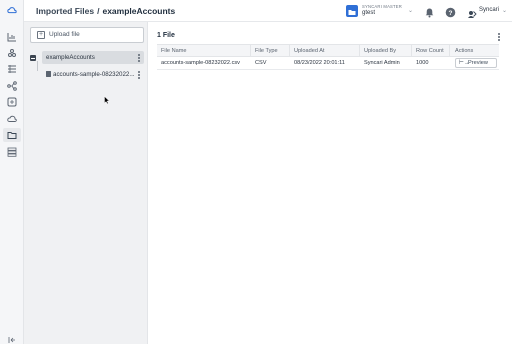  Describe the element at coordinates (65, 11) in the screenshot. I see `breadcrumb-parent: Imported Files` at that location.